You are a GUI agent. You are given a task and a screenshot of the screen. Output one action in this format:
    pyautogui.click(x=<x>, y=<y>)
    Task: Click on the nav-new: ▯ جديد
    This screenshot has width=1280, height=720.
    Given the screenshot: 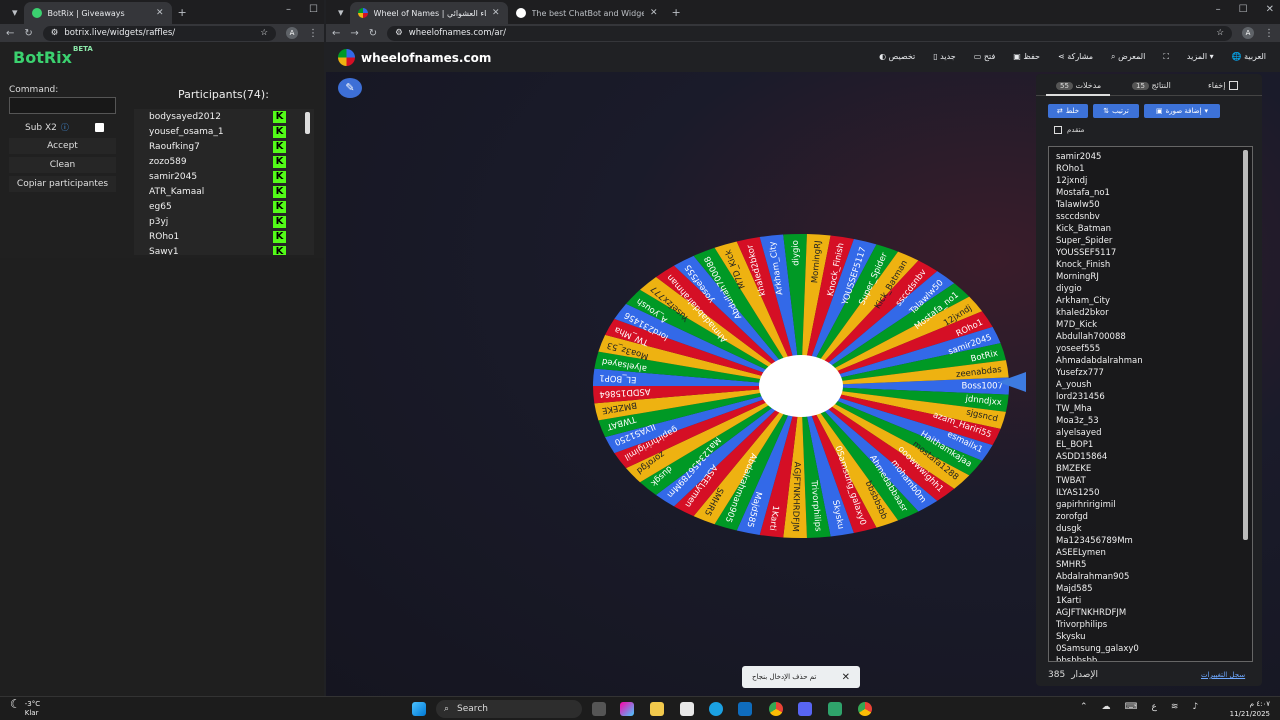 What is the action you would take?
    pyautogui.click(x=944, y=57)
    